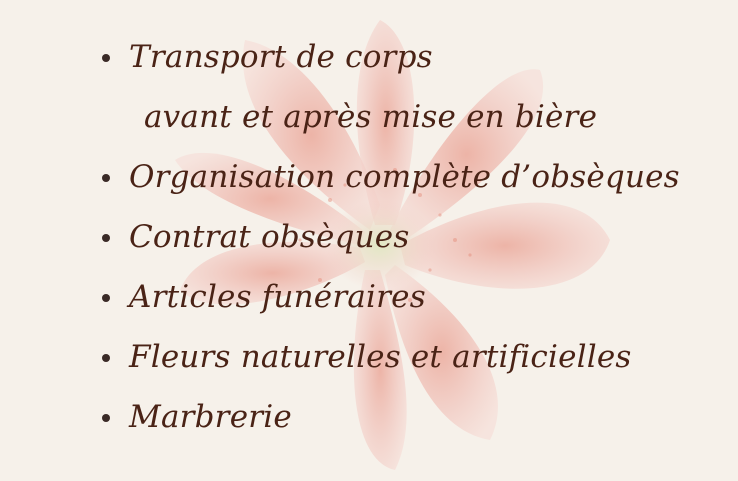 Image resolution: width=738 pixels, height=481 pixels. Describe the element at coordinates (281, 57) in the screenshot. I see `service-label: Transport de corps` at that location.